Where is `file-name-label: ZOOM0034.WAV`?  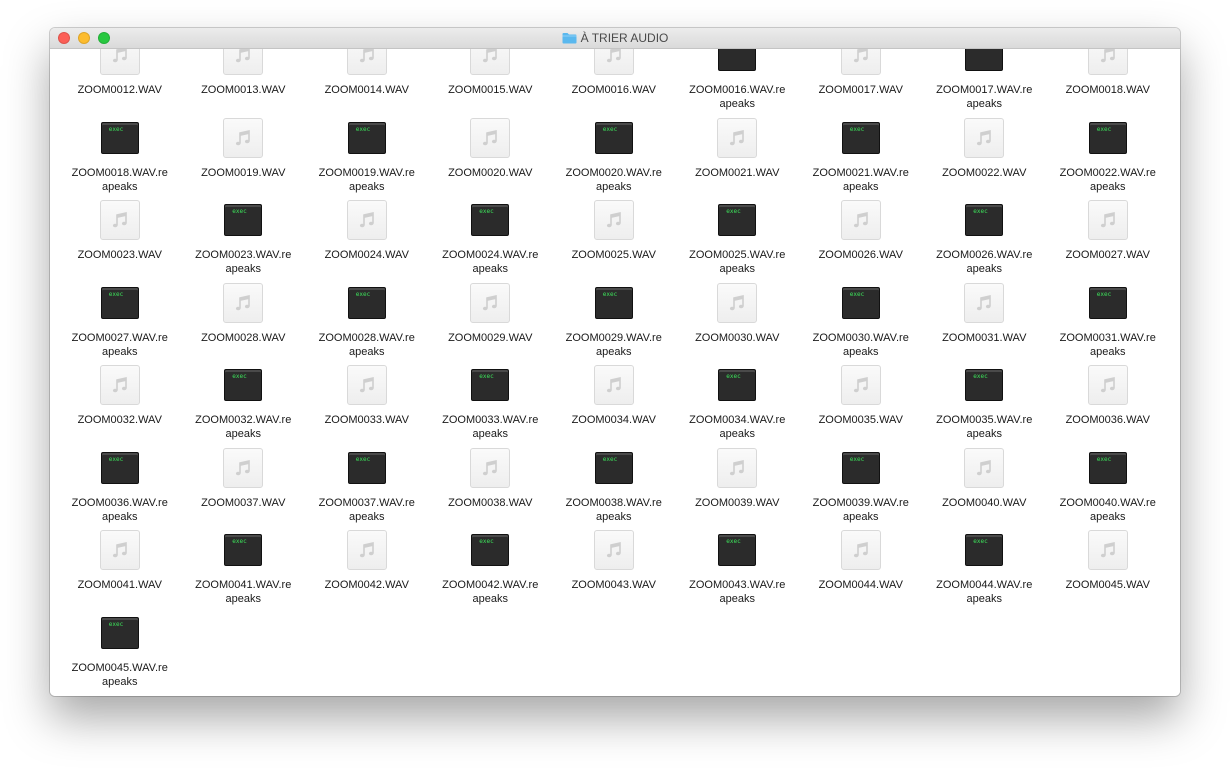
file-name-label: ZOOM0034.WAV is located at coordinates (614, 420).